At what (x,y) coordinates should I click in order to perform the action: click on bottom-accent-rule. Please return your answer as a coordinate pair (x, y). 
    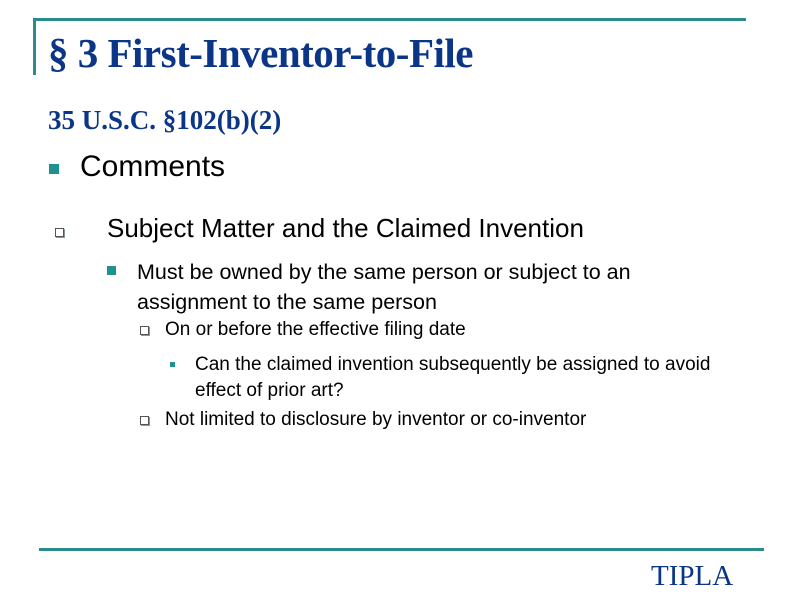
    Looking at the image, I should click on (401, 549).